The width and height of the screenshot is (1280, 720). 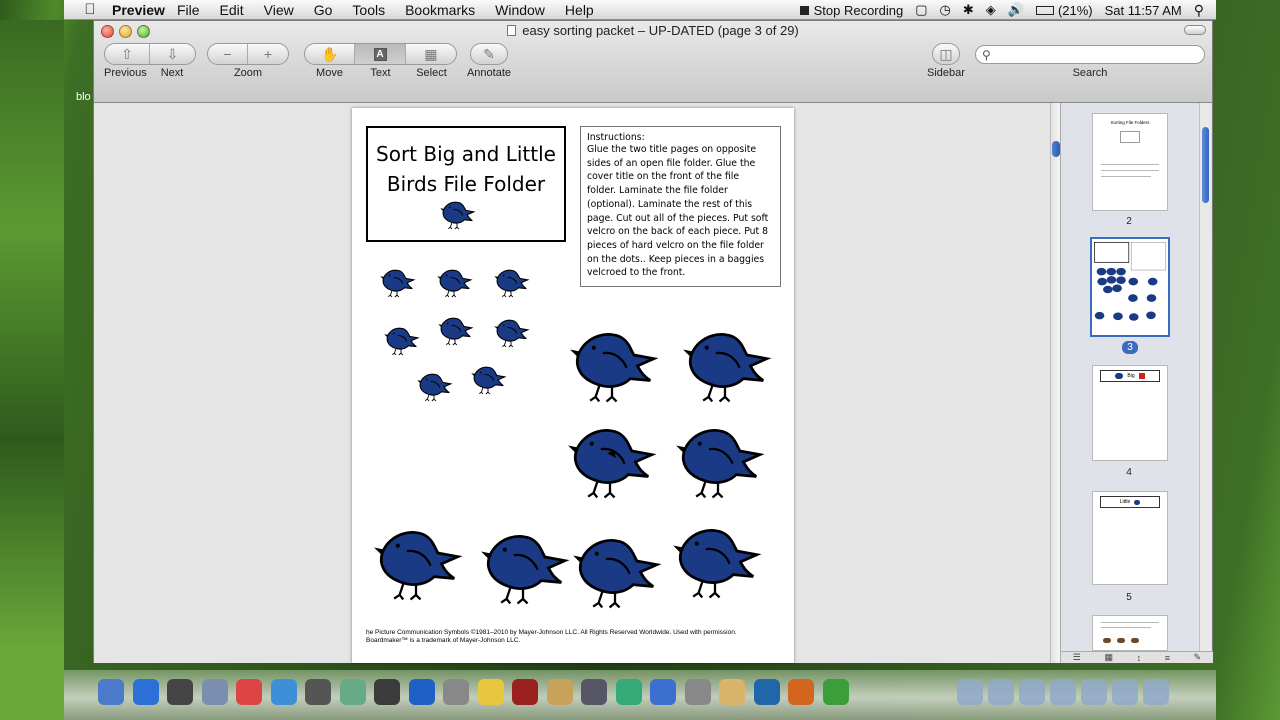 I want to click on stickies-icon, so click(x=490, y=692).